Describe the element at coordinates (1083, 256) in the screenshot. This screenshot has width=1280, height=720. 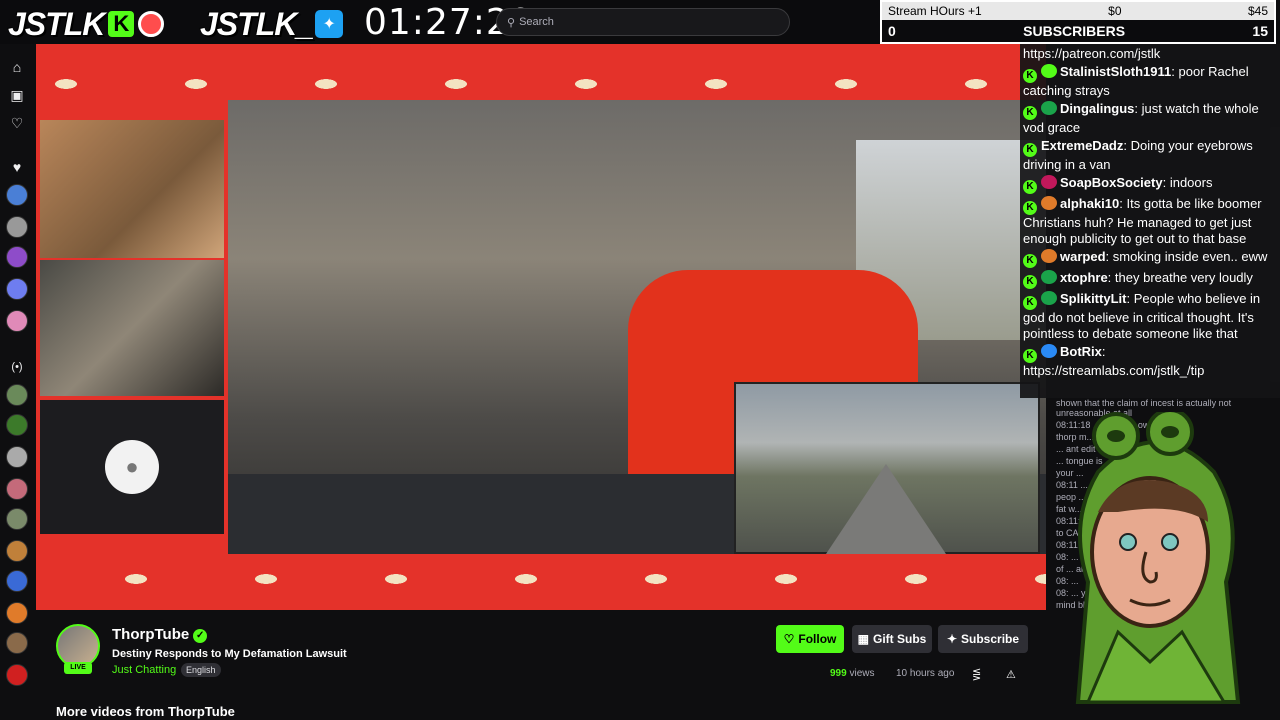
I see `chat-username: warped` at that location.